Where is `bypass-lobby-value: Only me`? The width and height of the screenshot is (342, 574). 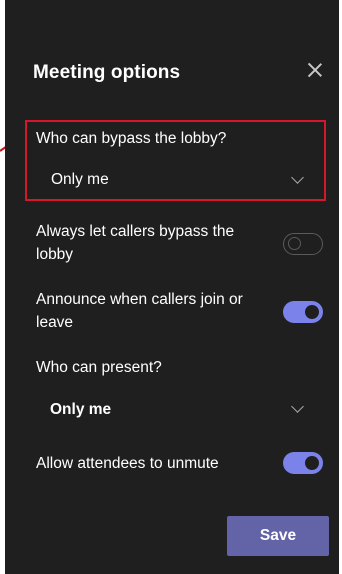 bypass-lobby-value: Only me is located at coordinates (80, 179).